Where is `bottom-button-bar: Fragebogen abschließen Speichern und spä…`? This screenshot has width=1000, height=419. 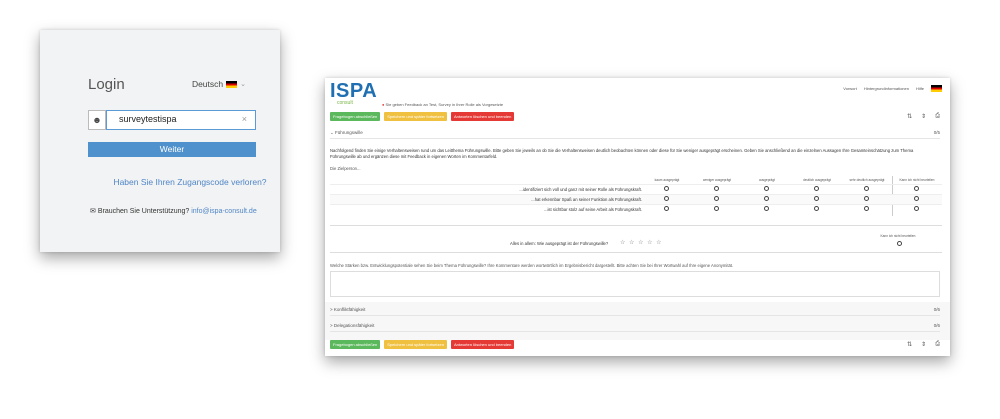
bottom-button-bar: Fragebogen abschließen Speichern und spä… is located at coordinates (422, 344).